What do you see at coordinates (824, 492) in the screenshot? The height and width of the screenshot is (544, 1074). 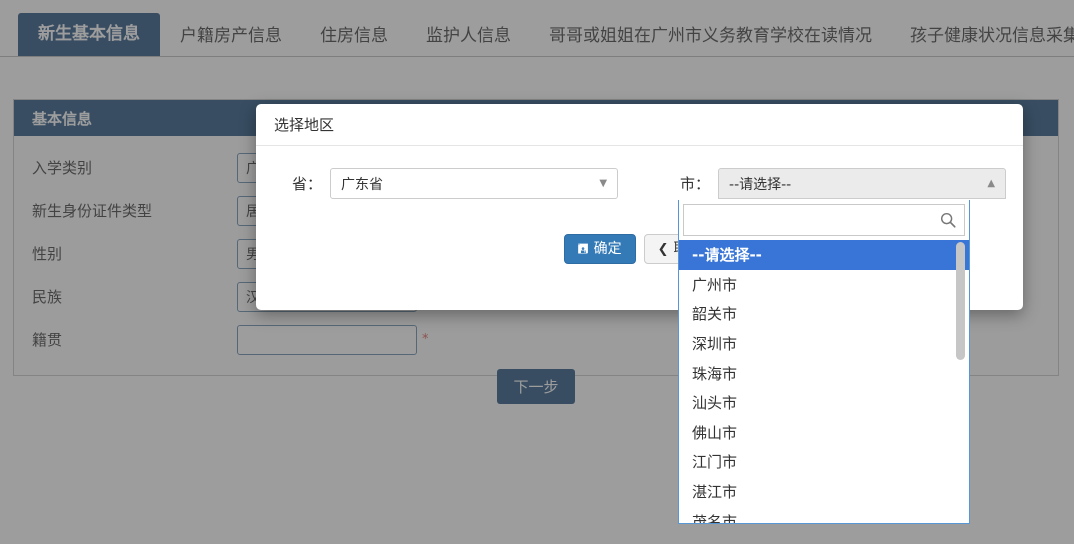 I see `list-item: 湛江市` at bounding box center [824, 492].